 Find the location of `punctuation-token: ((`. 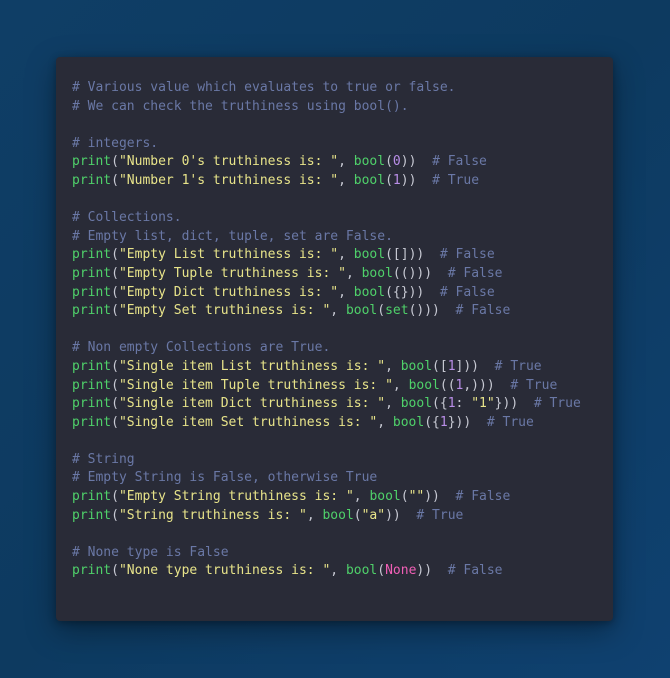

punctuation-token: (( is located at coordinates (447, 385).